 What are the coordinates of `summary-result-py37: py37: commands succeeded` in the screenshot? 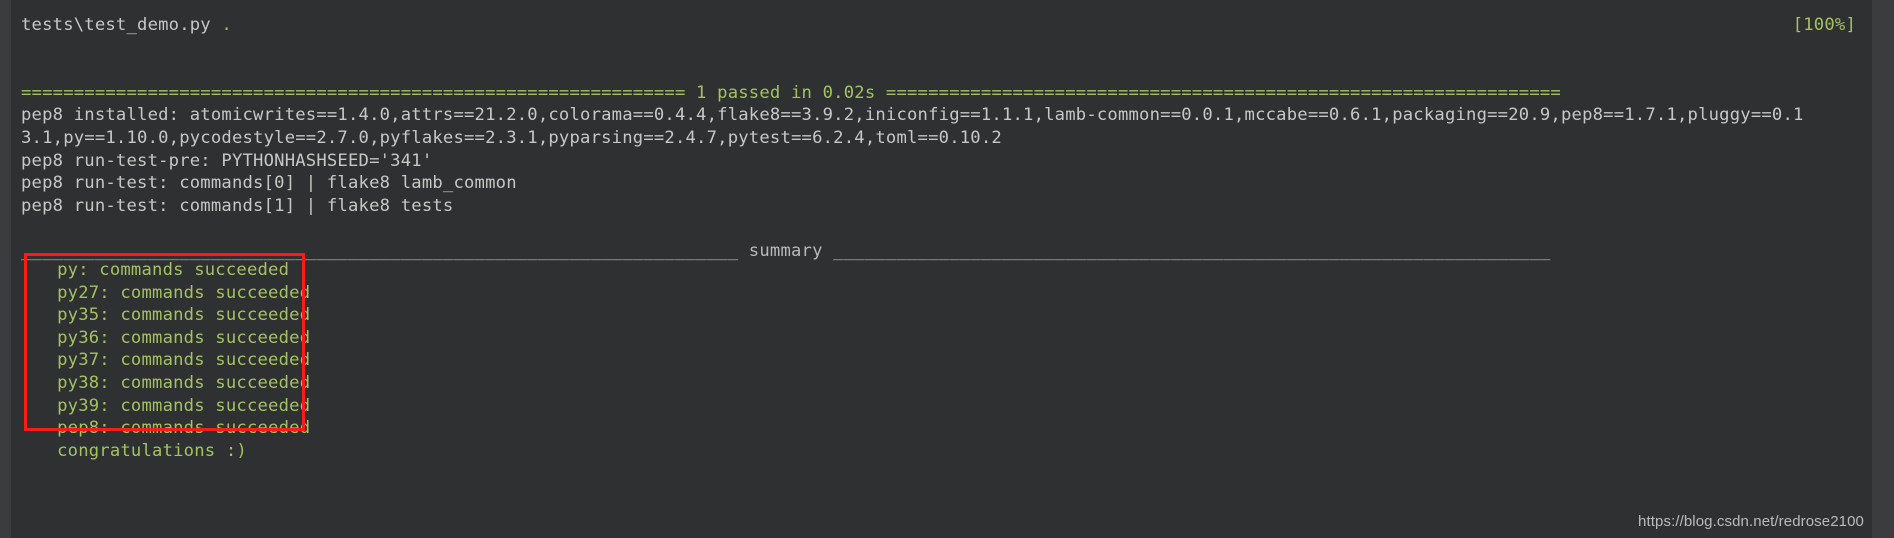 It's located at (173, 360).